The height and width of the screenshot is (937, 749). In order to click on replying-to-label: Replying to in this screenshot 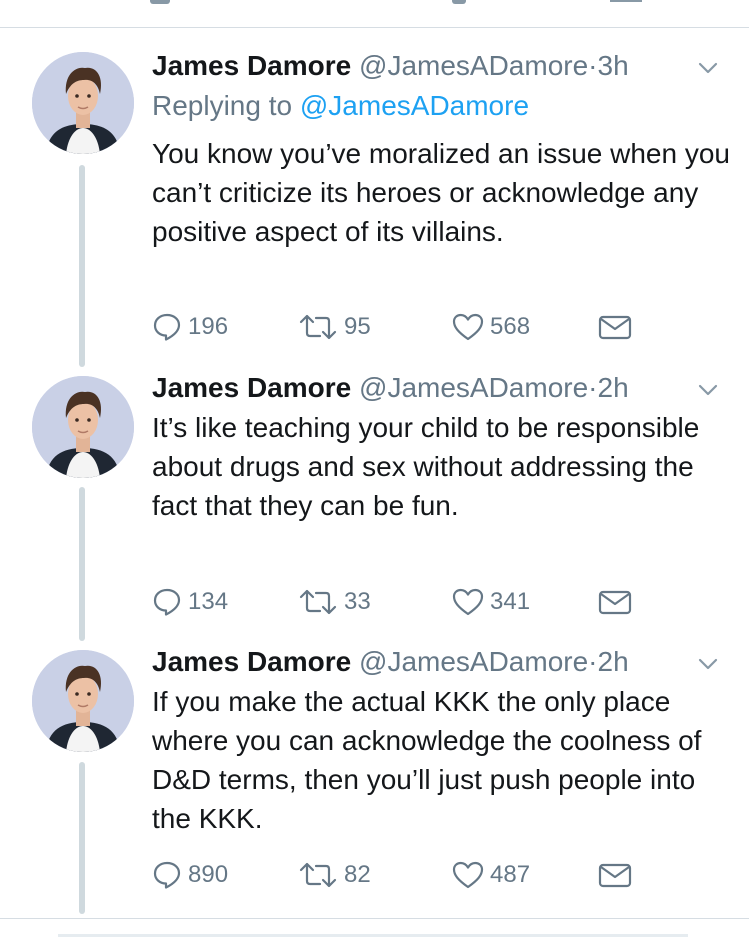, I will do `click(222, 105)`.